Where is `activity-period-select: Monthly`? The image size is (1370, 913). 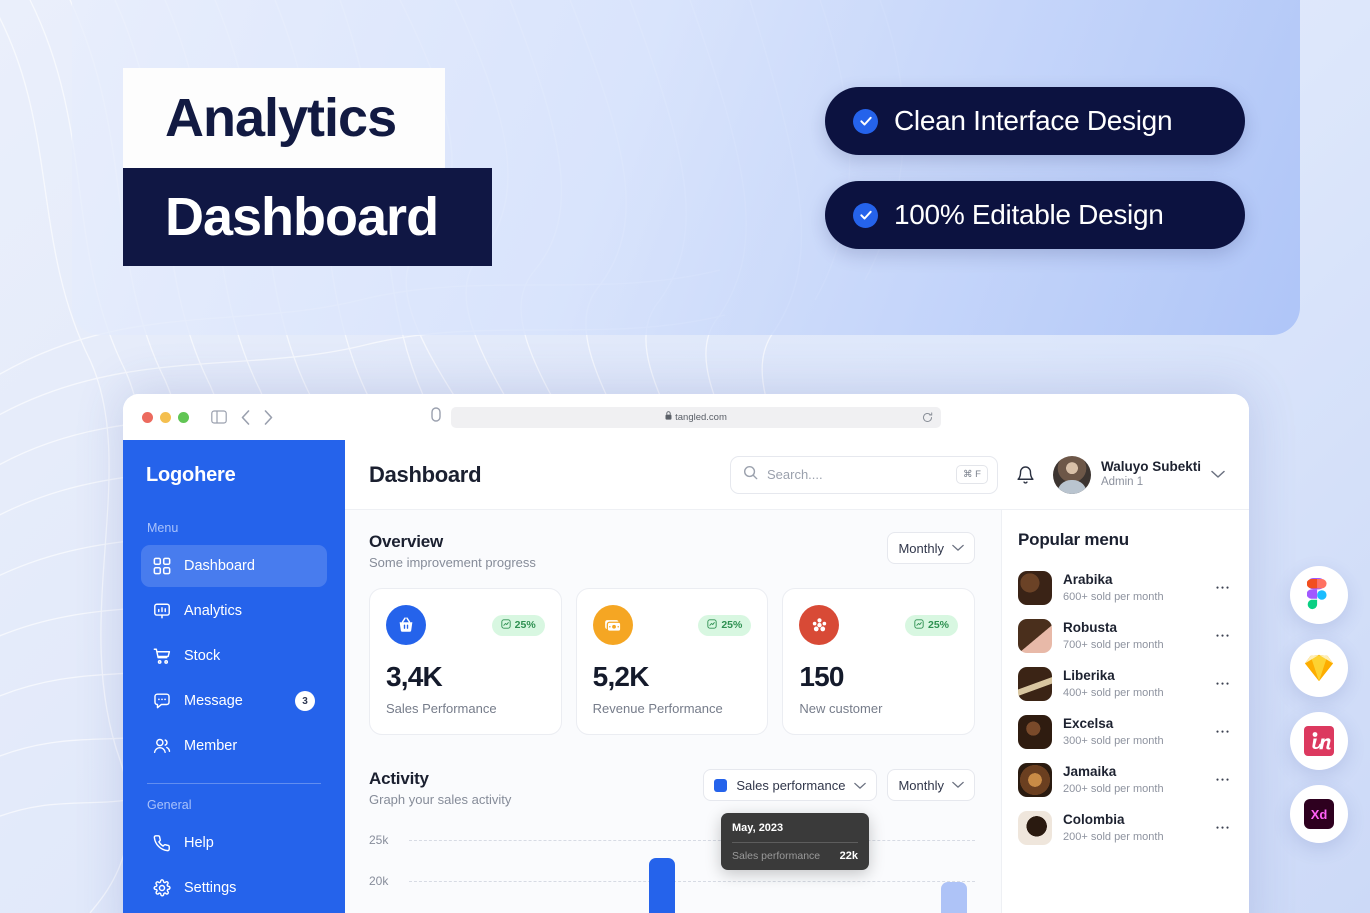 activity-period-select: Monthly is located at coordinates (931, 785).